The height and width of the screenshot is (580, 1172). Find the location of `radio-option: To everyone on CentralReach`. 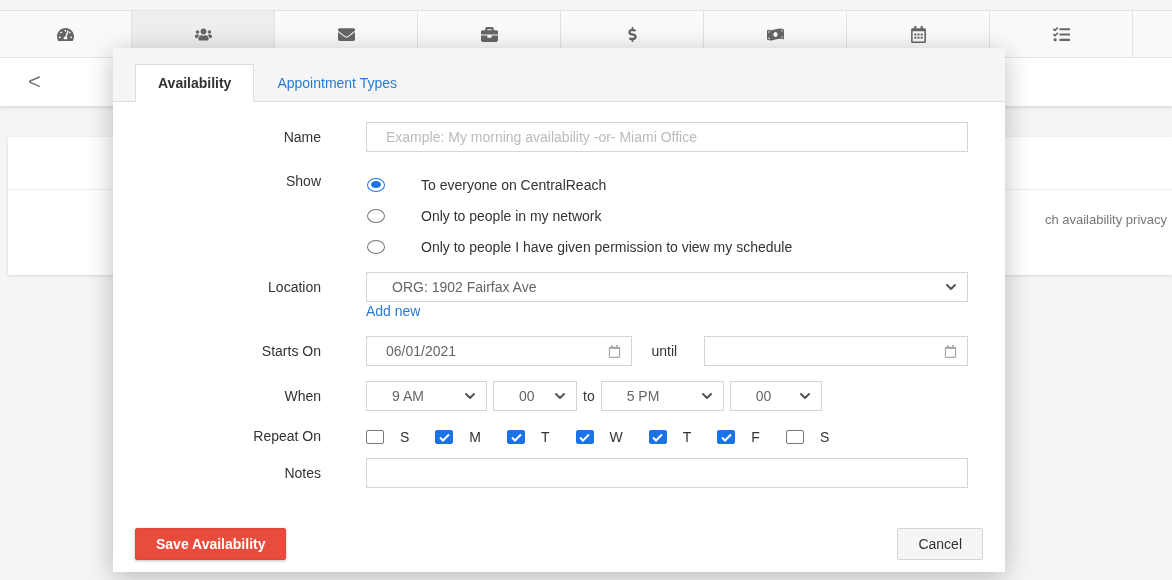

radio-option: To everyone on CentralReach is located at coordinates (667, 184).